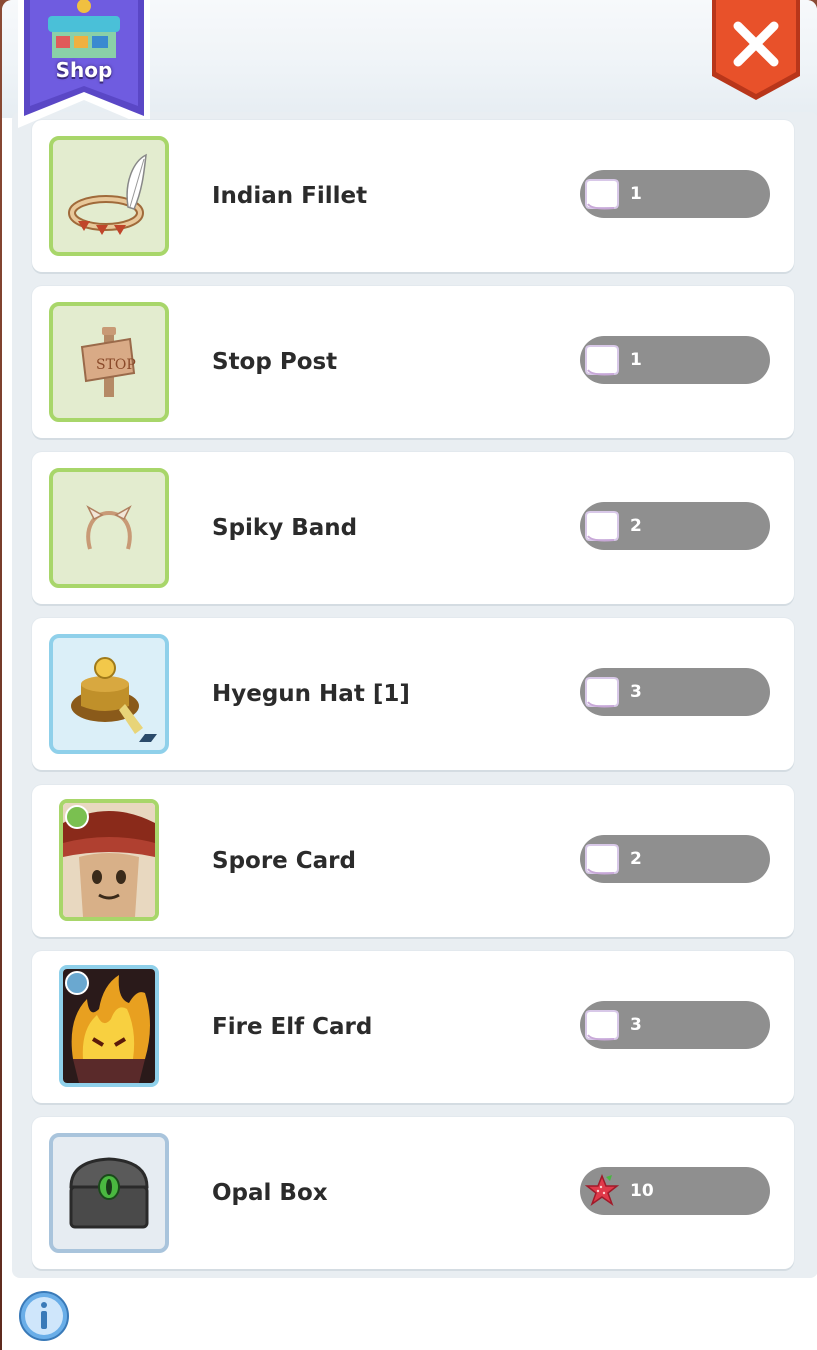  Describe the element at coordinates (84, 70) in the screenshot. I see `shop-title: Shop` at that location.